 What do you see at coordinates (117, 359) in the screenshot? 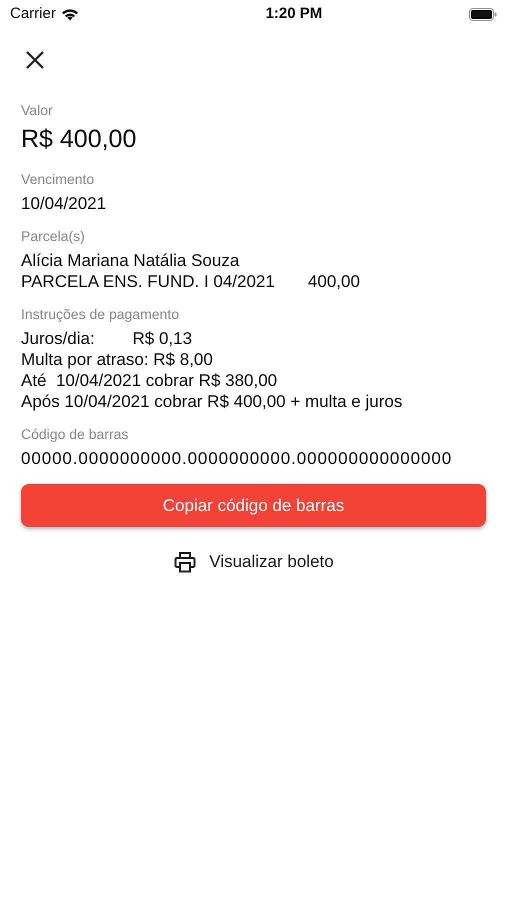
I see `field-value: Multa por atraso: R$ 8,00` at bounding box center [117, 359].